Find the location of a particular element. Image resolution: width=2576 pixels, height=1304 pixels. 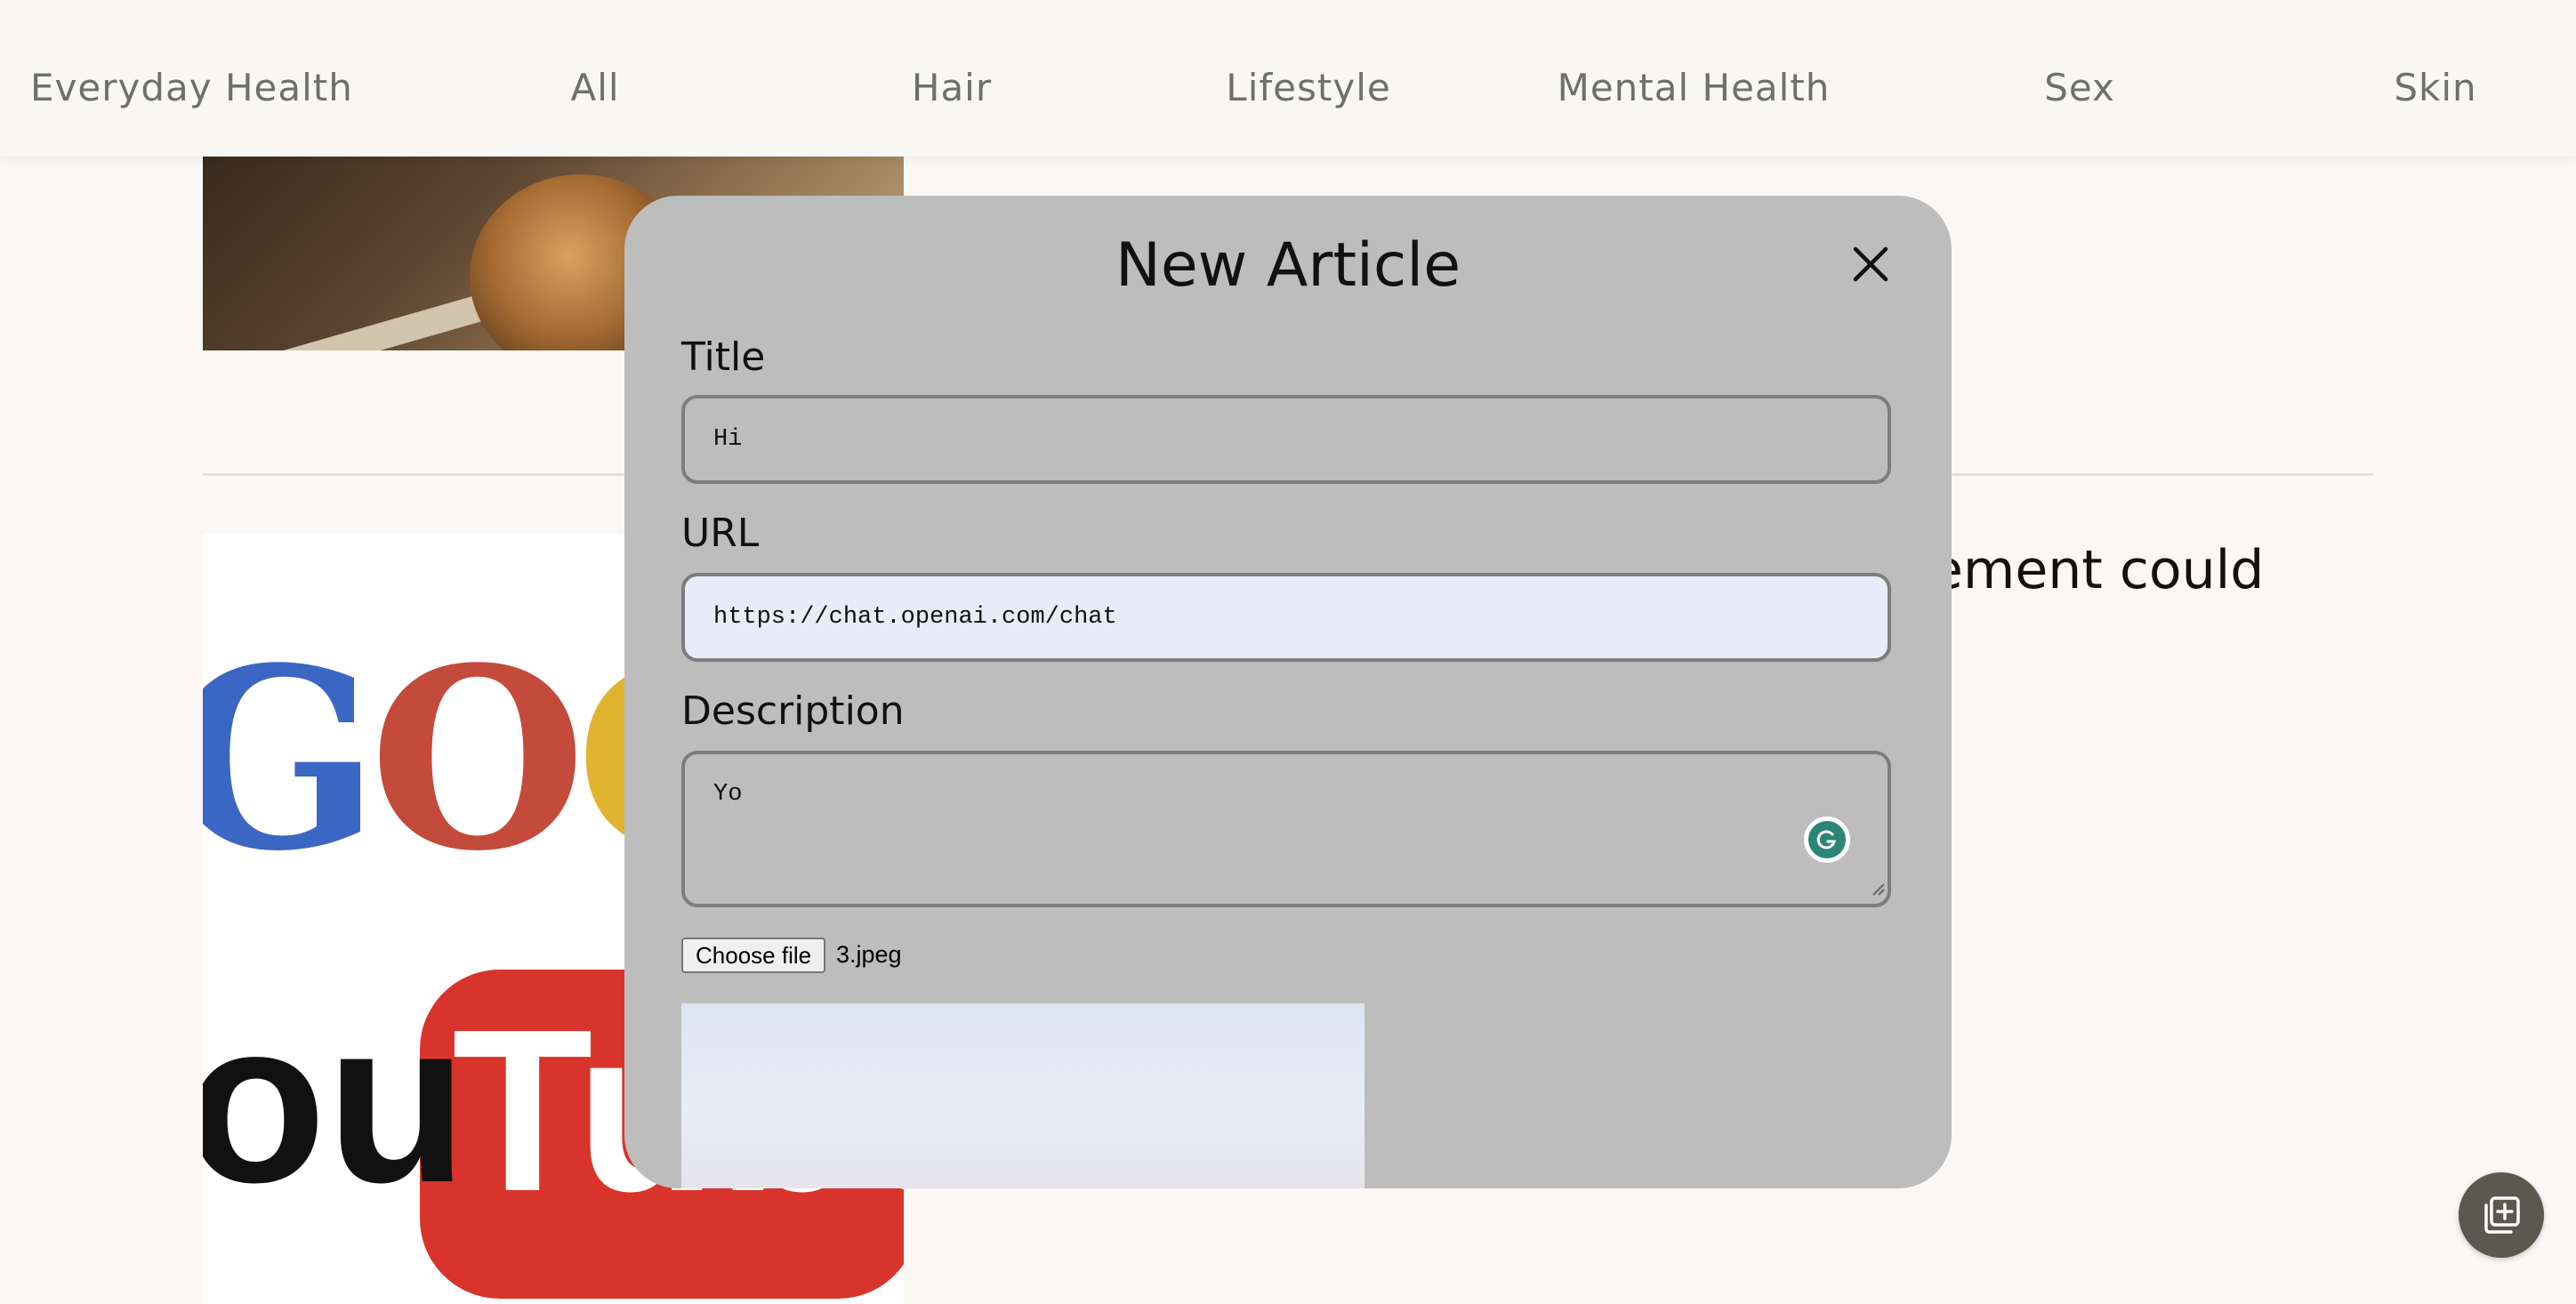

description-label: Description is located at coordinates (793, 711).